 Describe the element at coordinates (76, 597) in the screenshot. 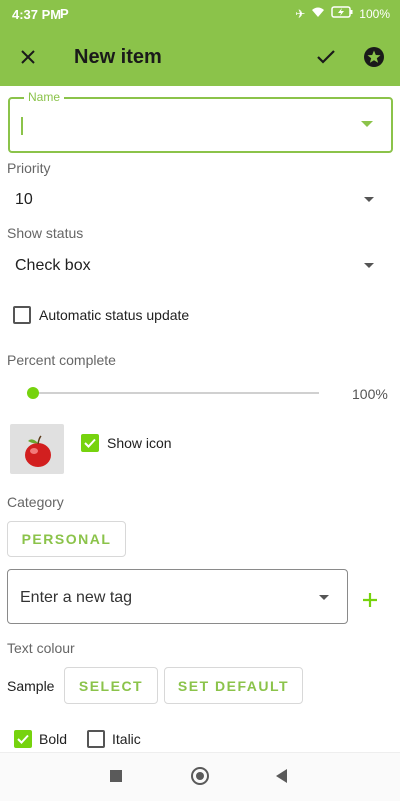

I see `tag-placeholder: Enter a new tag` at that location.